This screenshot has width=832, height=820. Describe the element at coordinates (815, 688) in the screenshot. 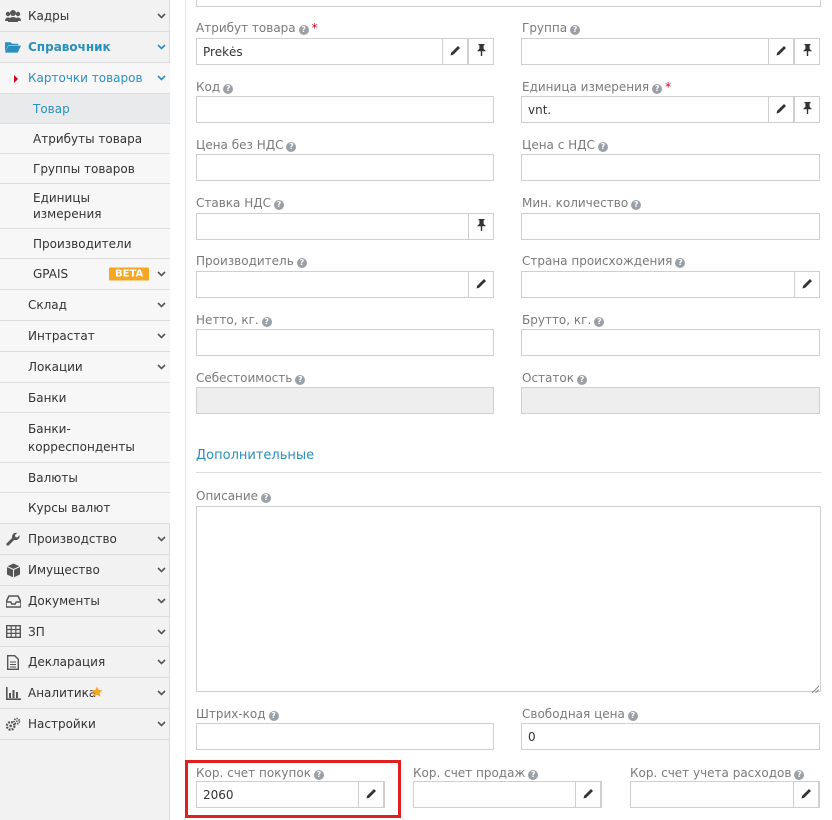

I see `resize-grip-icon` at that location.